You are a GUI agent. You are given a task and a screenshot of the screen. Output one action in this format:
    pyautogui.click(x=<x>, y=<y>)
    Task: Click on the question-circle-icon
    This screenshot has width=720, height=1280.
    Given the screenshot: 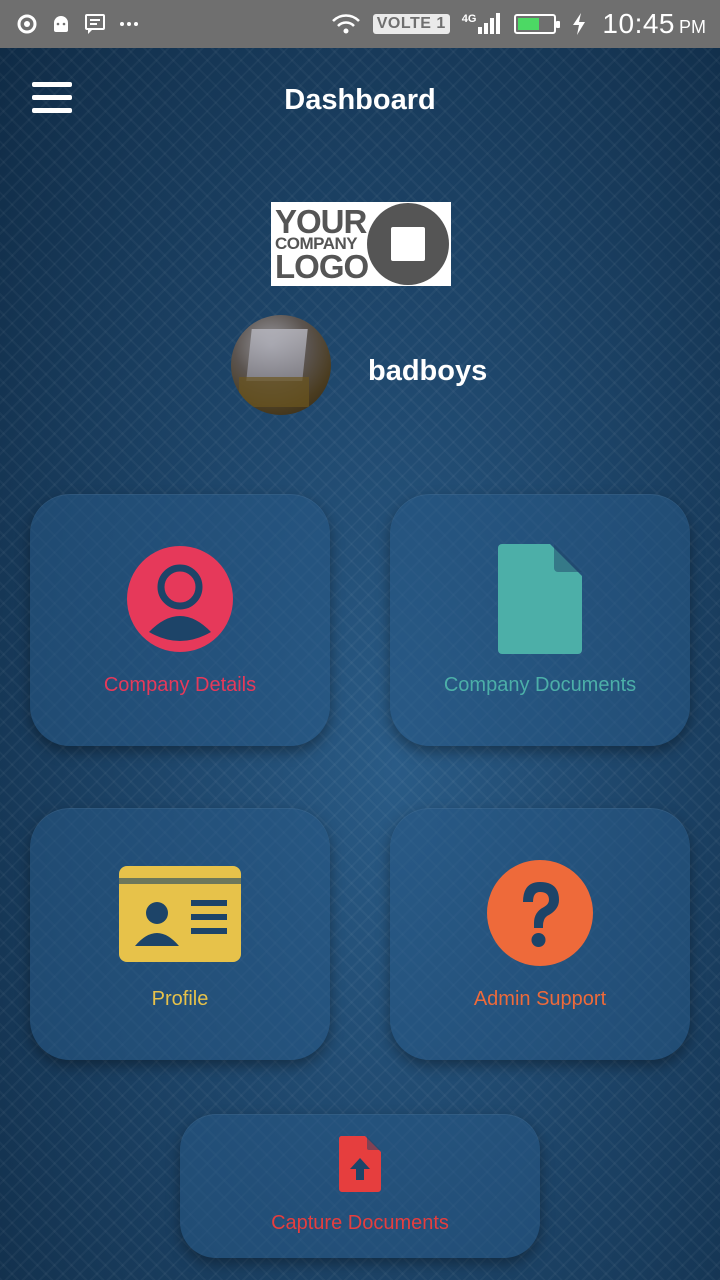 What is the action you would take?
    pyautogui.click(x=540, y=913)
    